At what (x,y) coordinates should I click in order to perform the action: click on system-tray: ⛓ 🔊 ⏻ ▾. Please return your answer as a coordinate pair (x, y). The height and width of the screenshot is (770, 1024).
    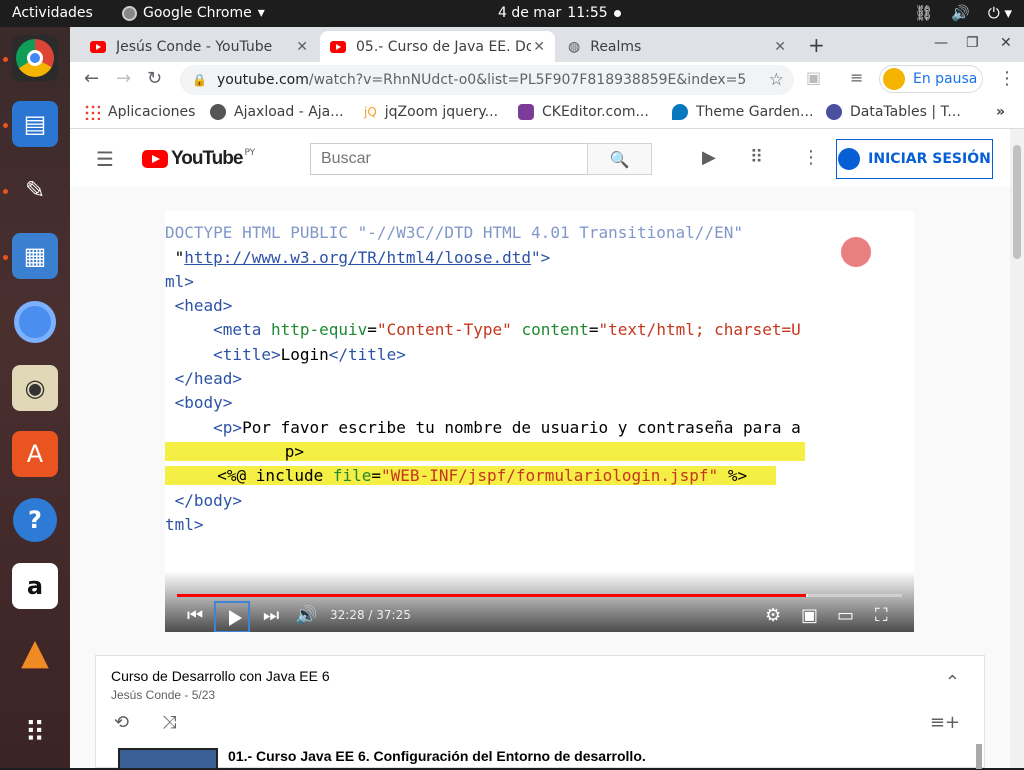
    Looking at the image, I should click on (963, 13).